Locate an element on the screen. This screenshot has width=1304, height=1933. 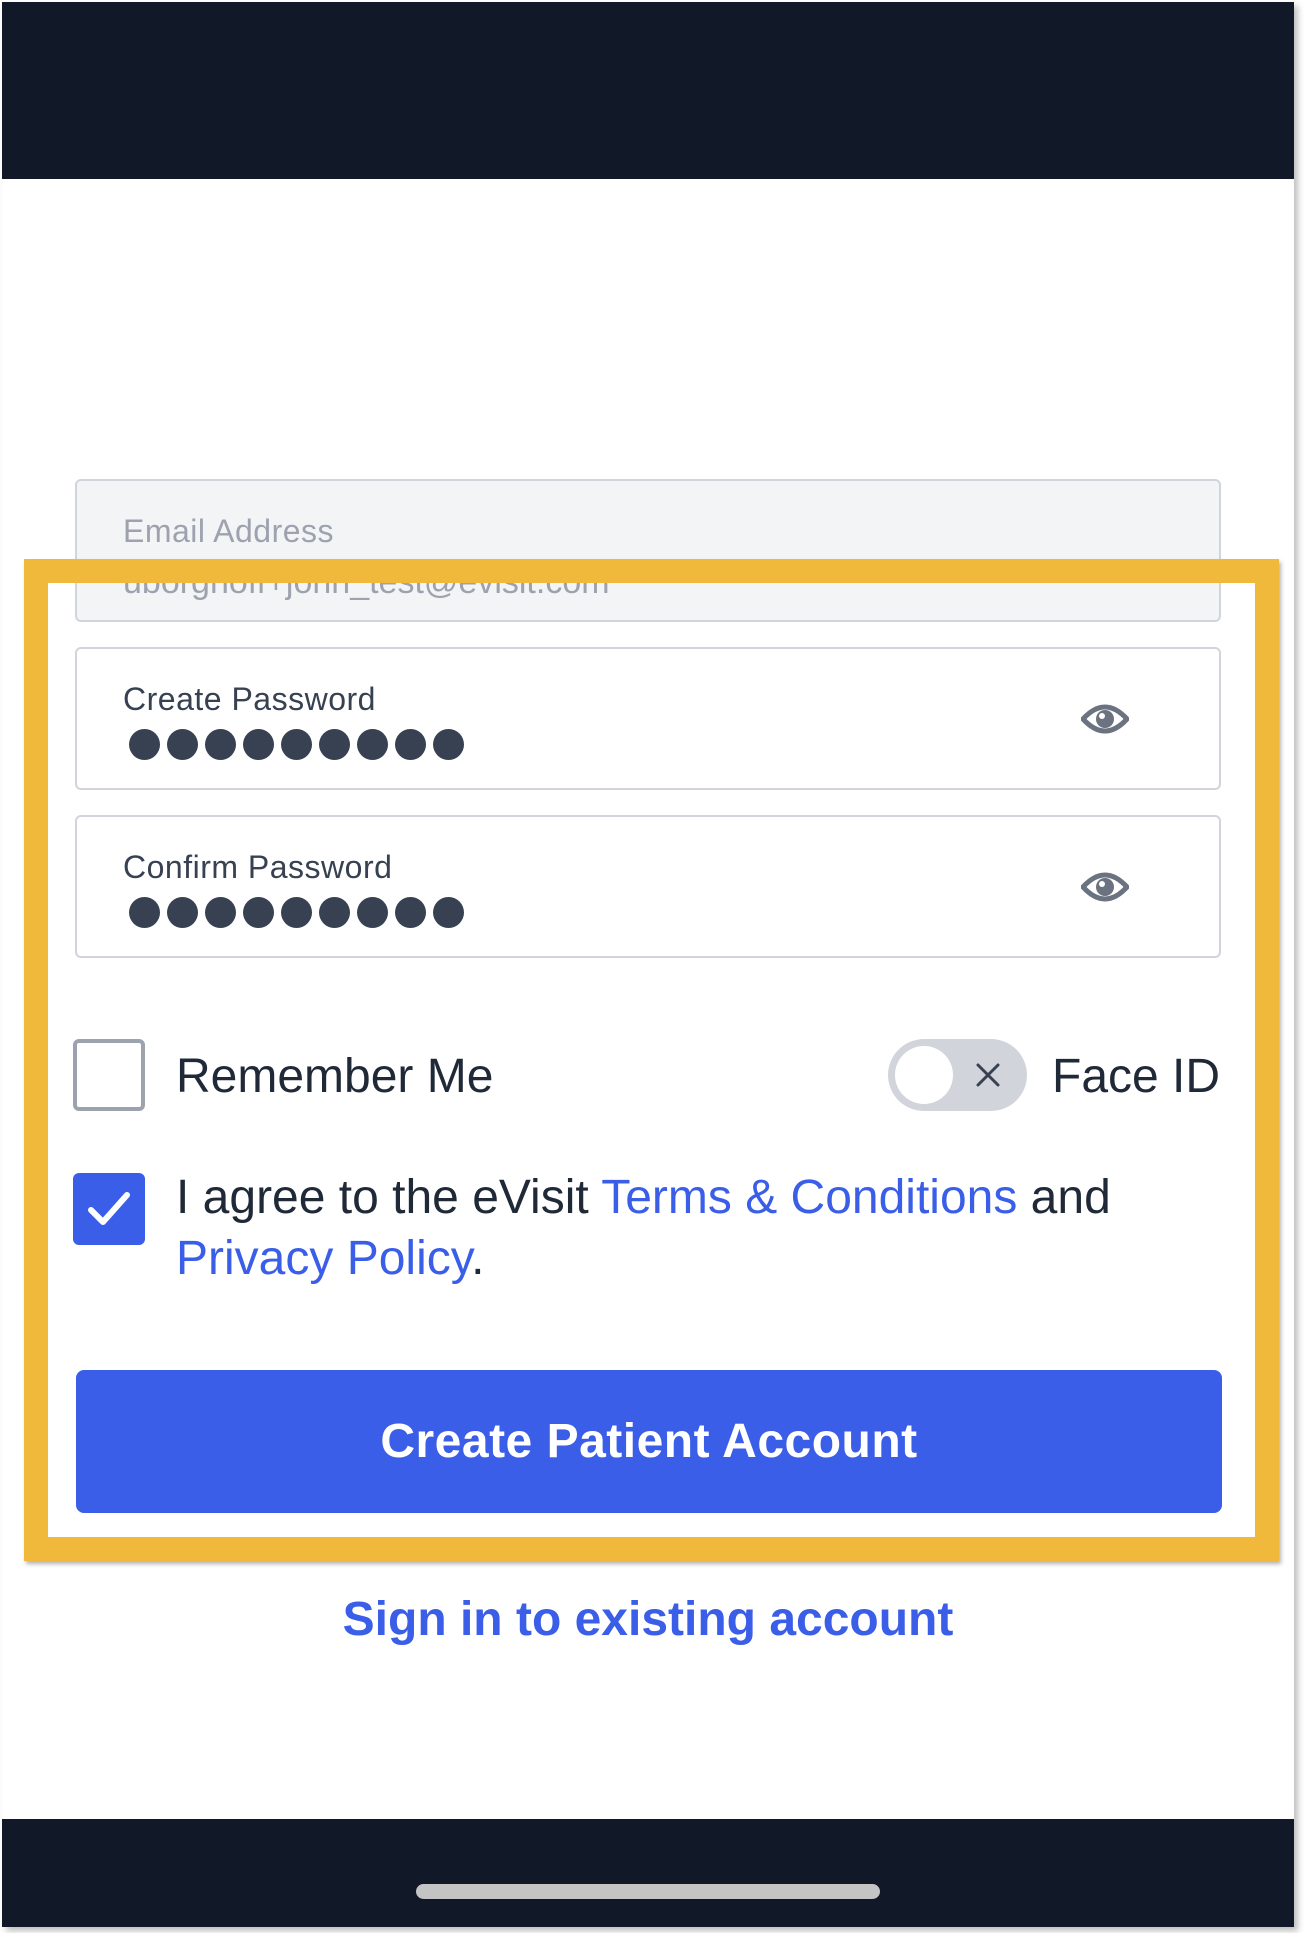
confirm-password-label: Confirm Password is located at coordinates (258, 867).